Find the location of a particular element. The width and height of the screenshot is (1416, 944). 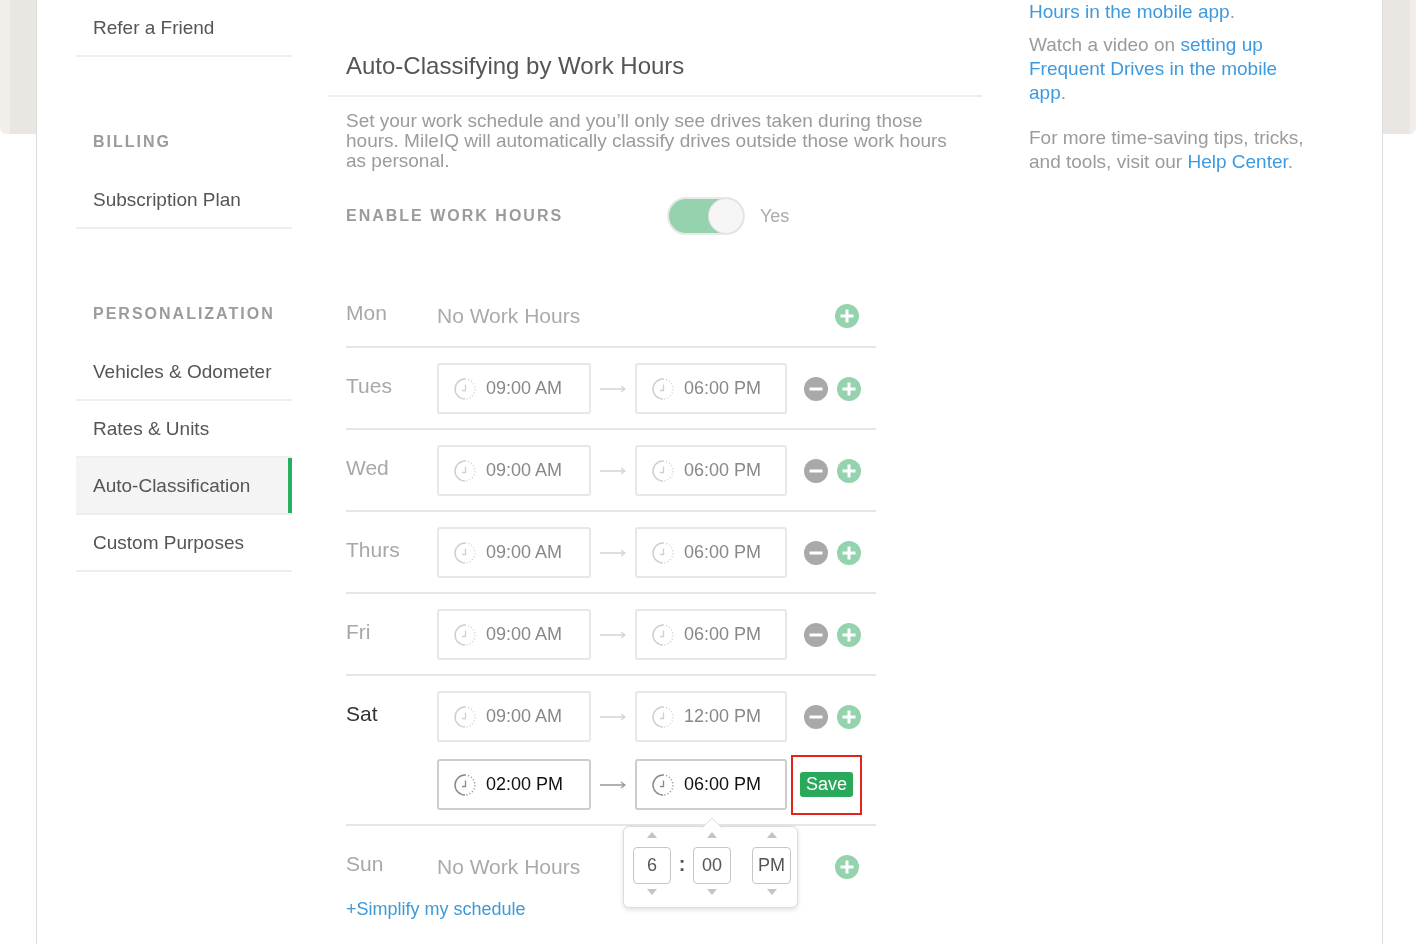

help-text: Watch a video on setting up Frequent Drives in the mobile app. is located at coordinates (1154, 69).